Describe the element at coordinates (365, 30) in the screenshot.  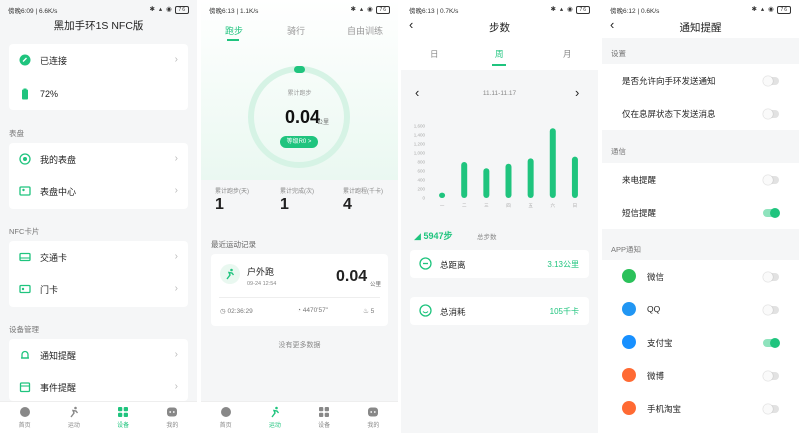
I see `tab-free-training: 自由训练` at that location.